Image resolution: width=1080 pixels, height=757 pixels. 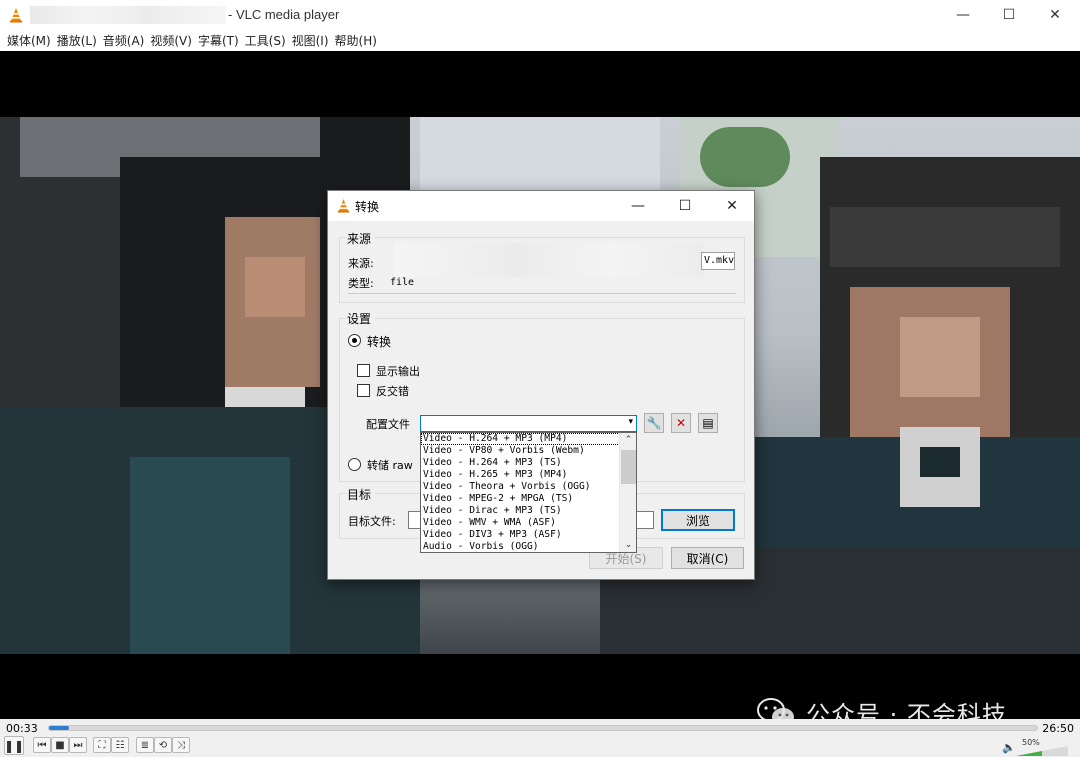 I want to click on extended-settings-button: ☷, so click(x=120, y=745).